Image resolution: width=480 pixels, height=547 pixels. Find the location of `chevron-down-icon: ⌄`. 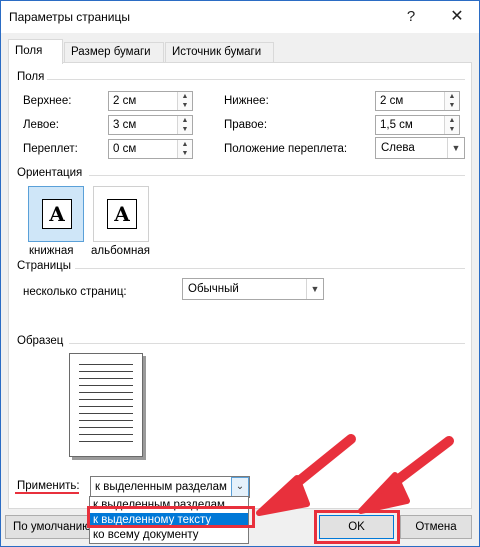

chevron-down-icon: ⌄ is located at coordinates (240, 487).